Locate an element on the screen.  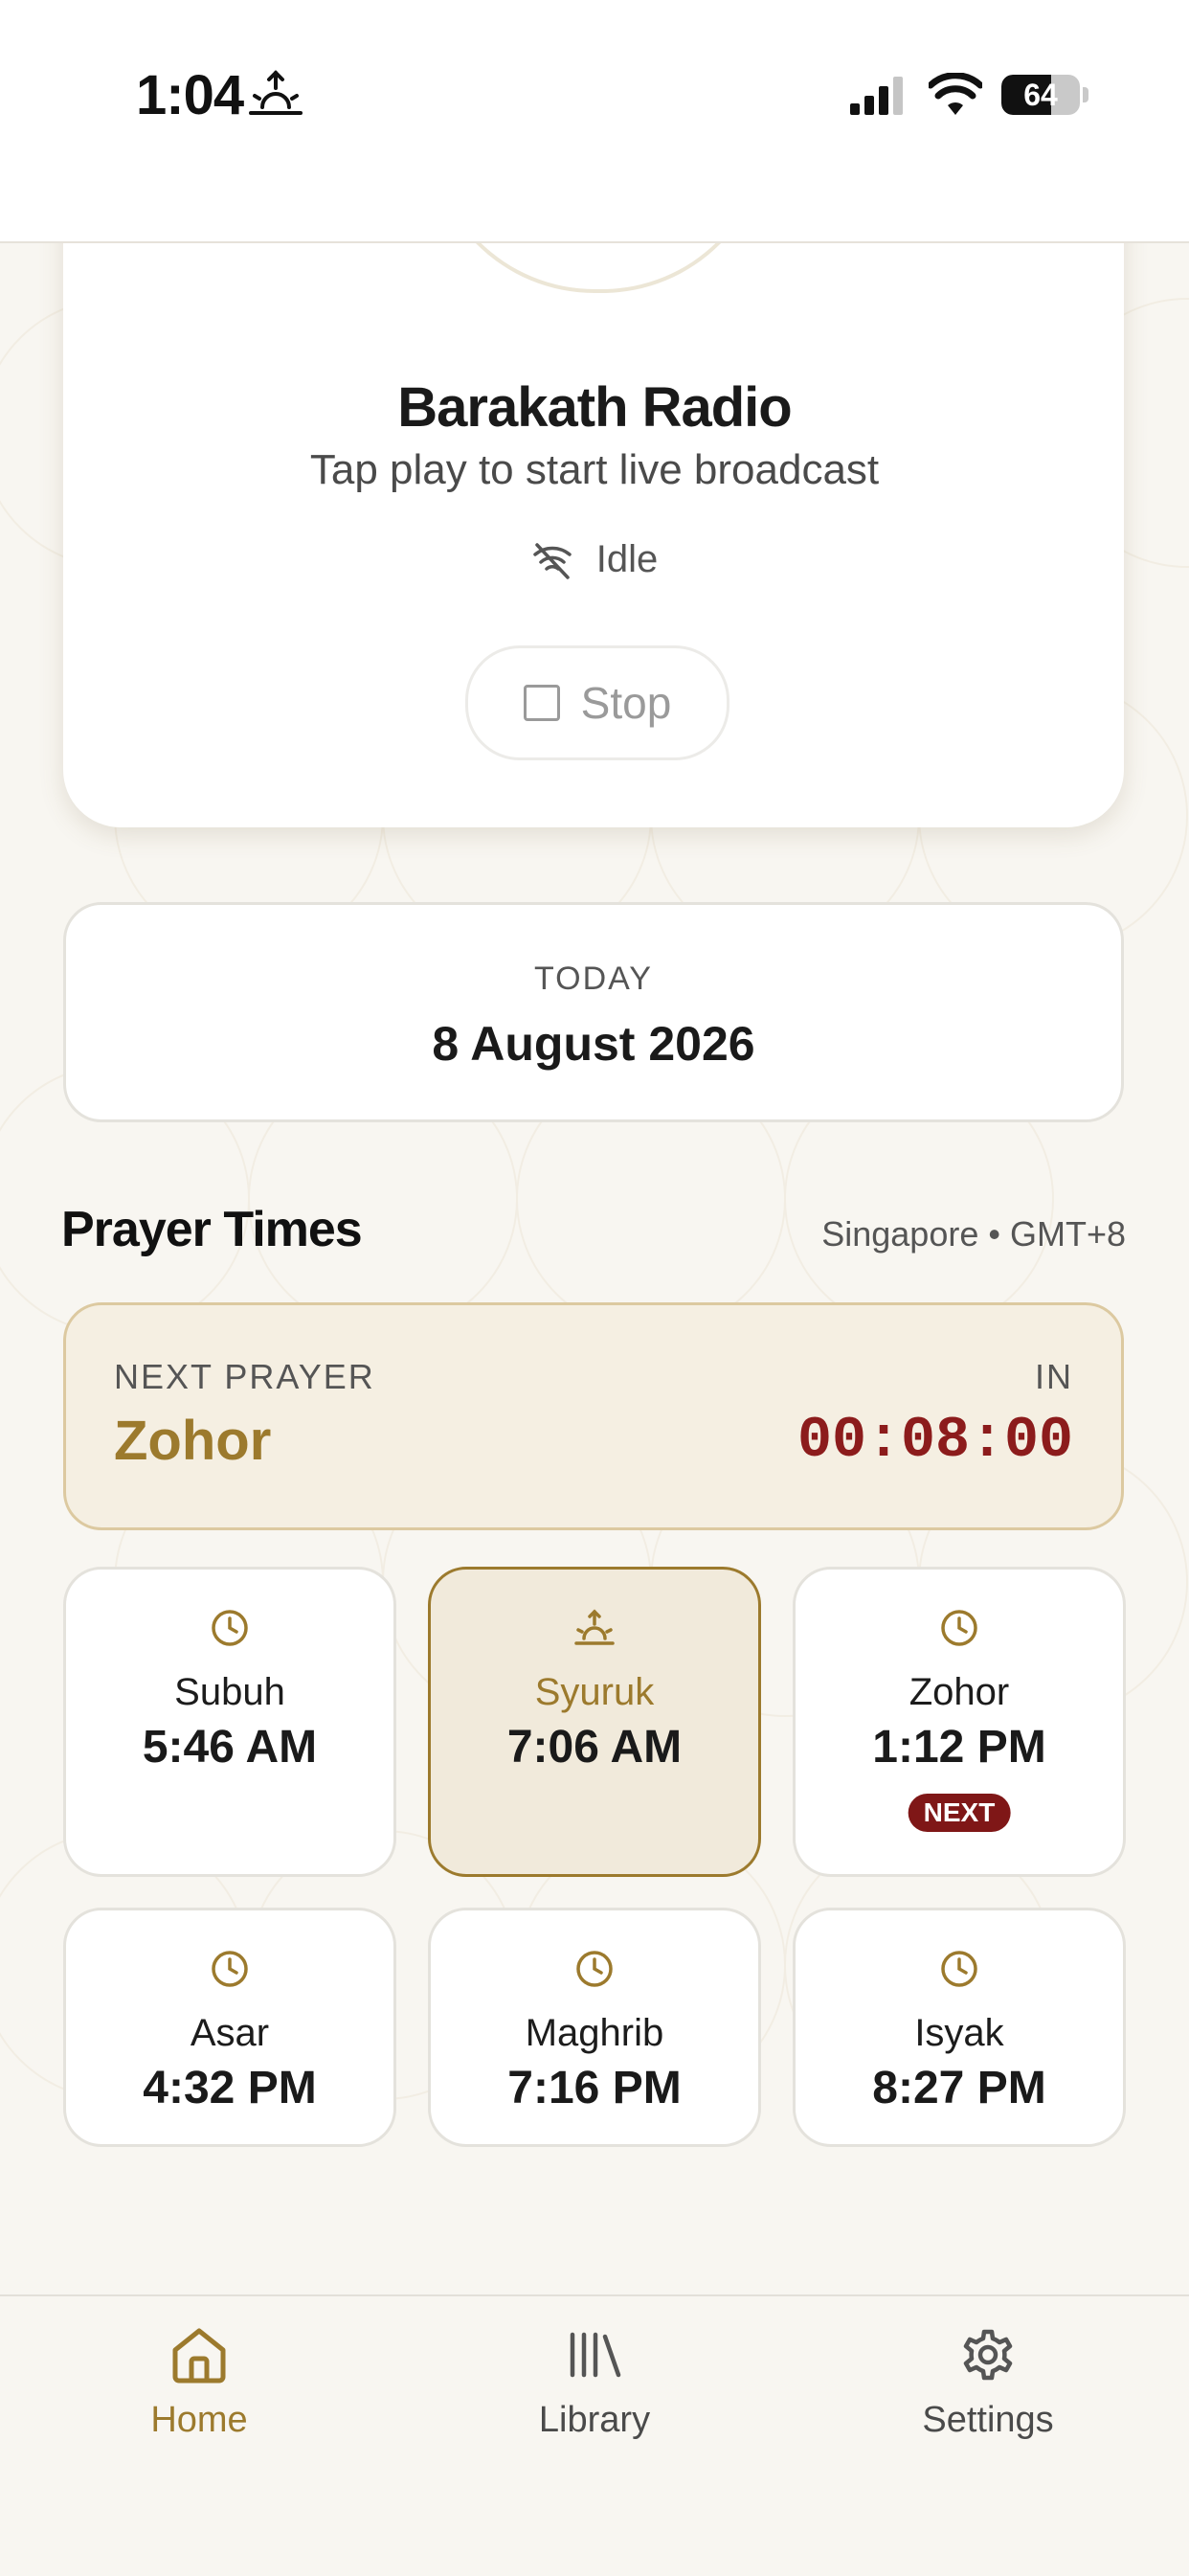
bottom-tab-bar: Home Library Settings is located at coordinates (594, 2435).